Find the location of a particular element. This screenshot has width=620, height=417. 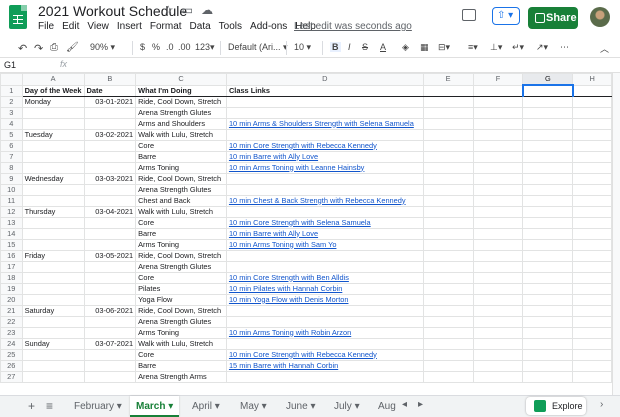

comments-icon is located at coordinates (469, 15).